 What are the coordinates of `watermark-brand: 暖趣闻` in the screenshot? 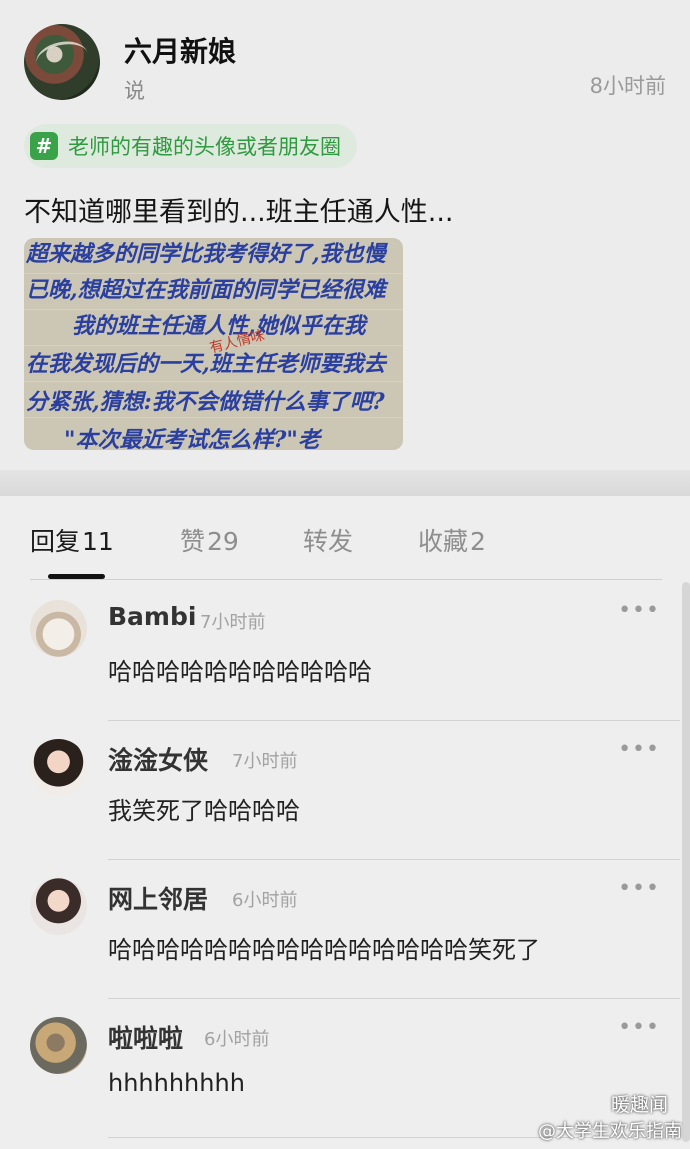 It's located at (639, 1105).